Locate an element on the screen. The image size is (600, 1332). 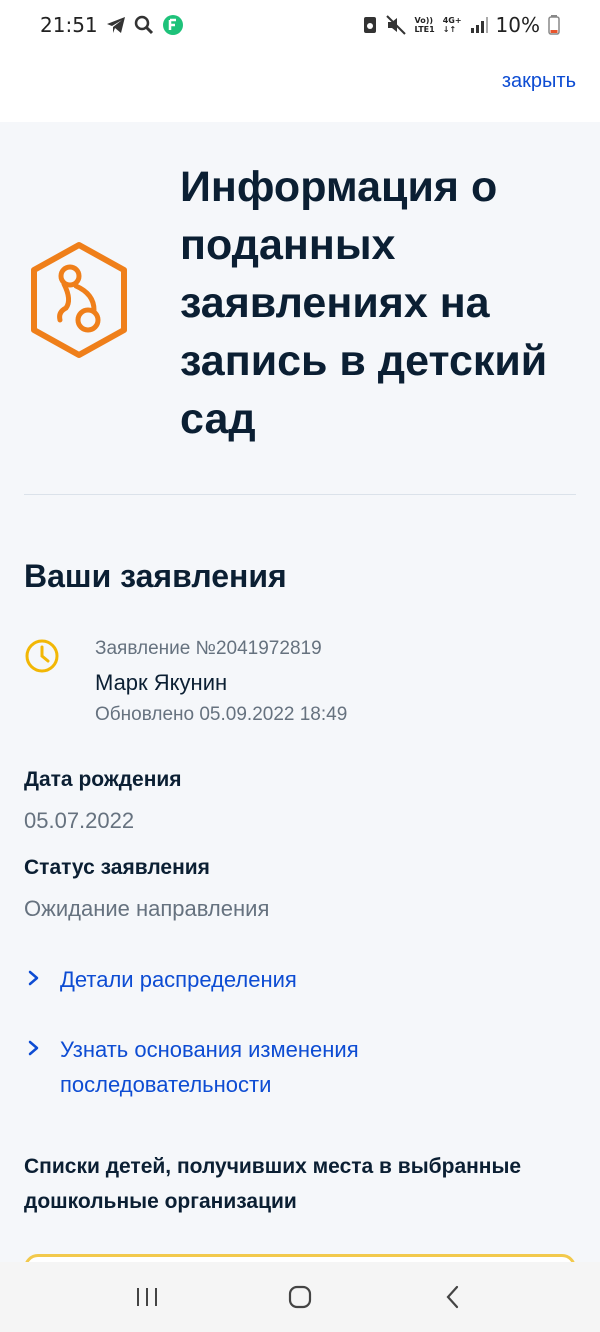
clock-icon is located at coordinates (42, 656).